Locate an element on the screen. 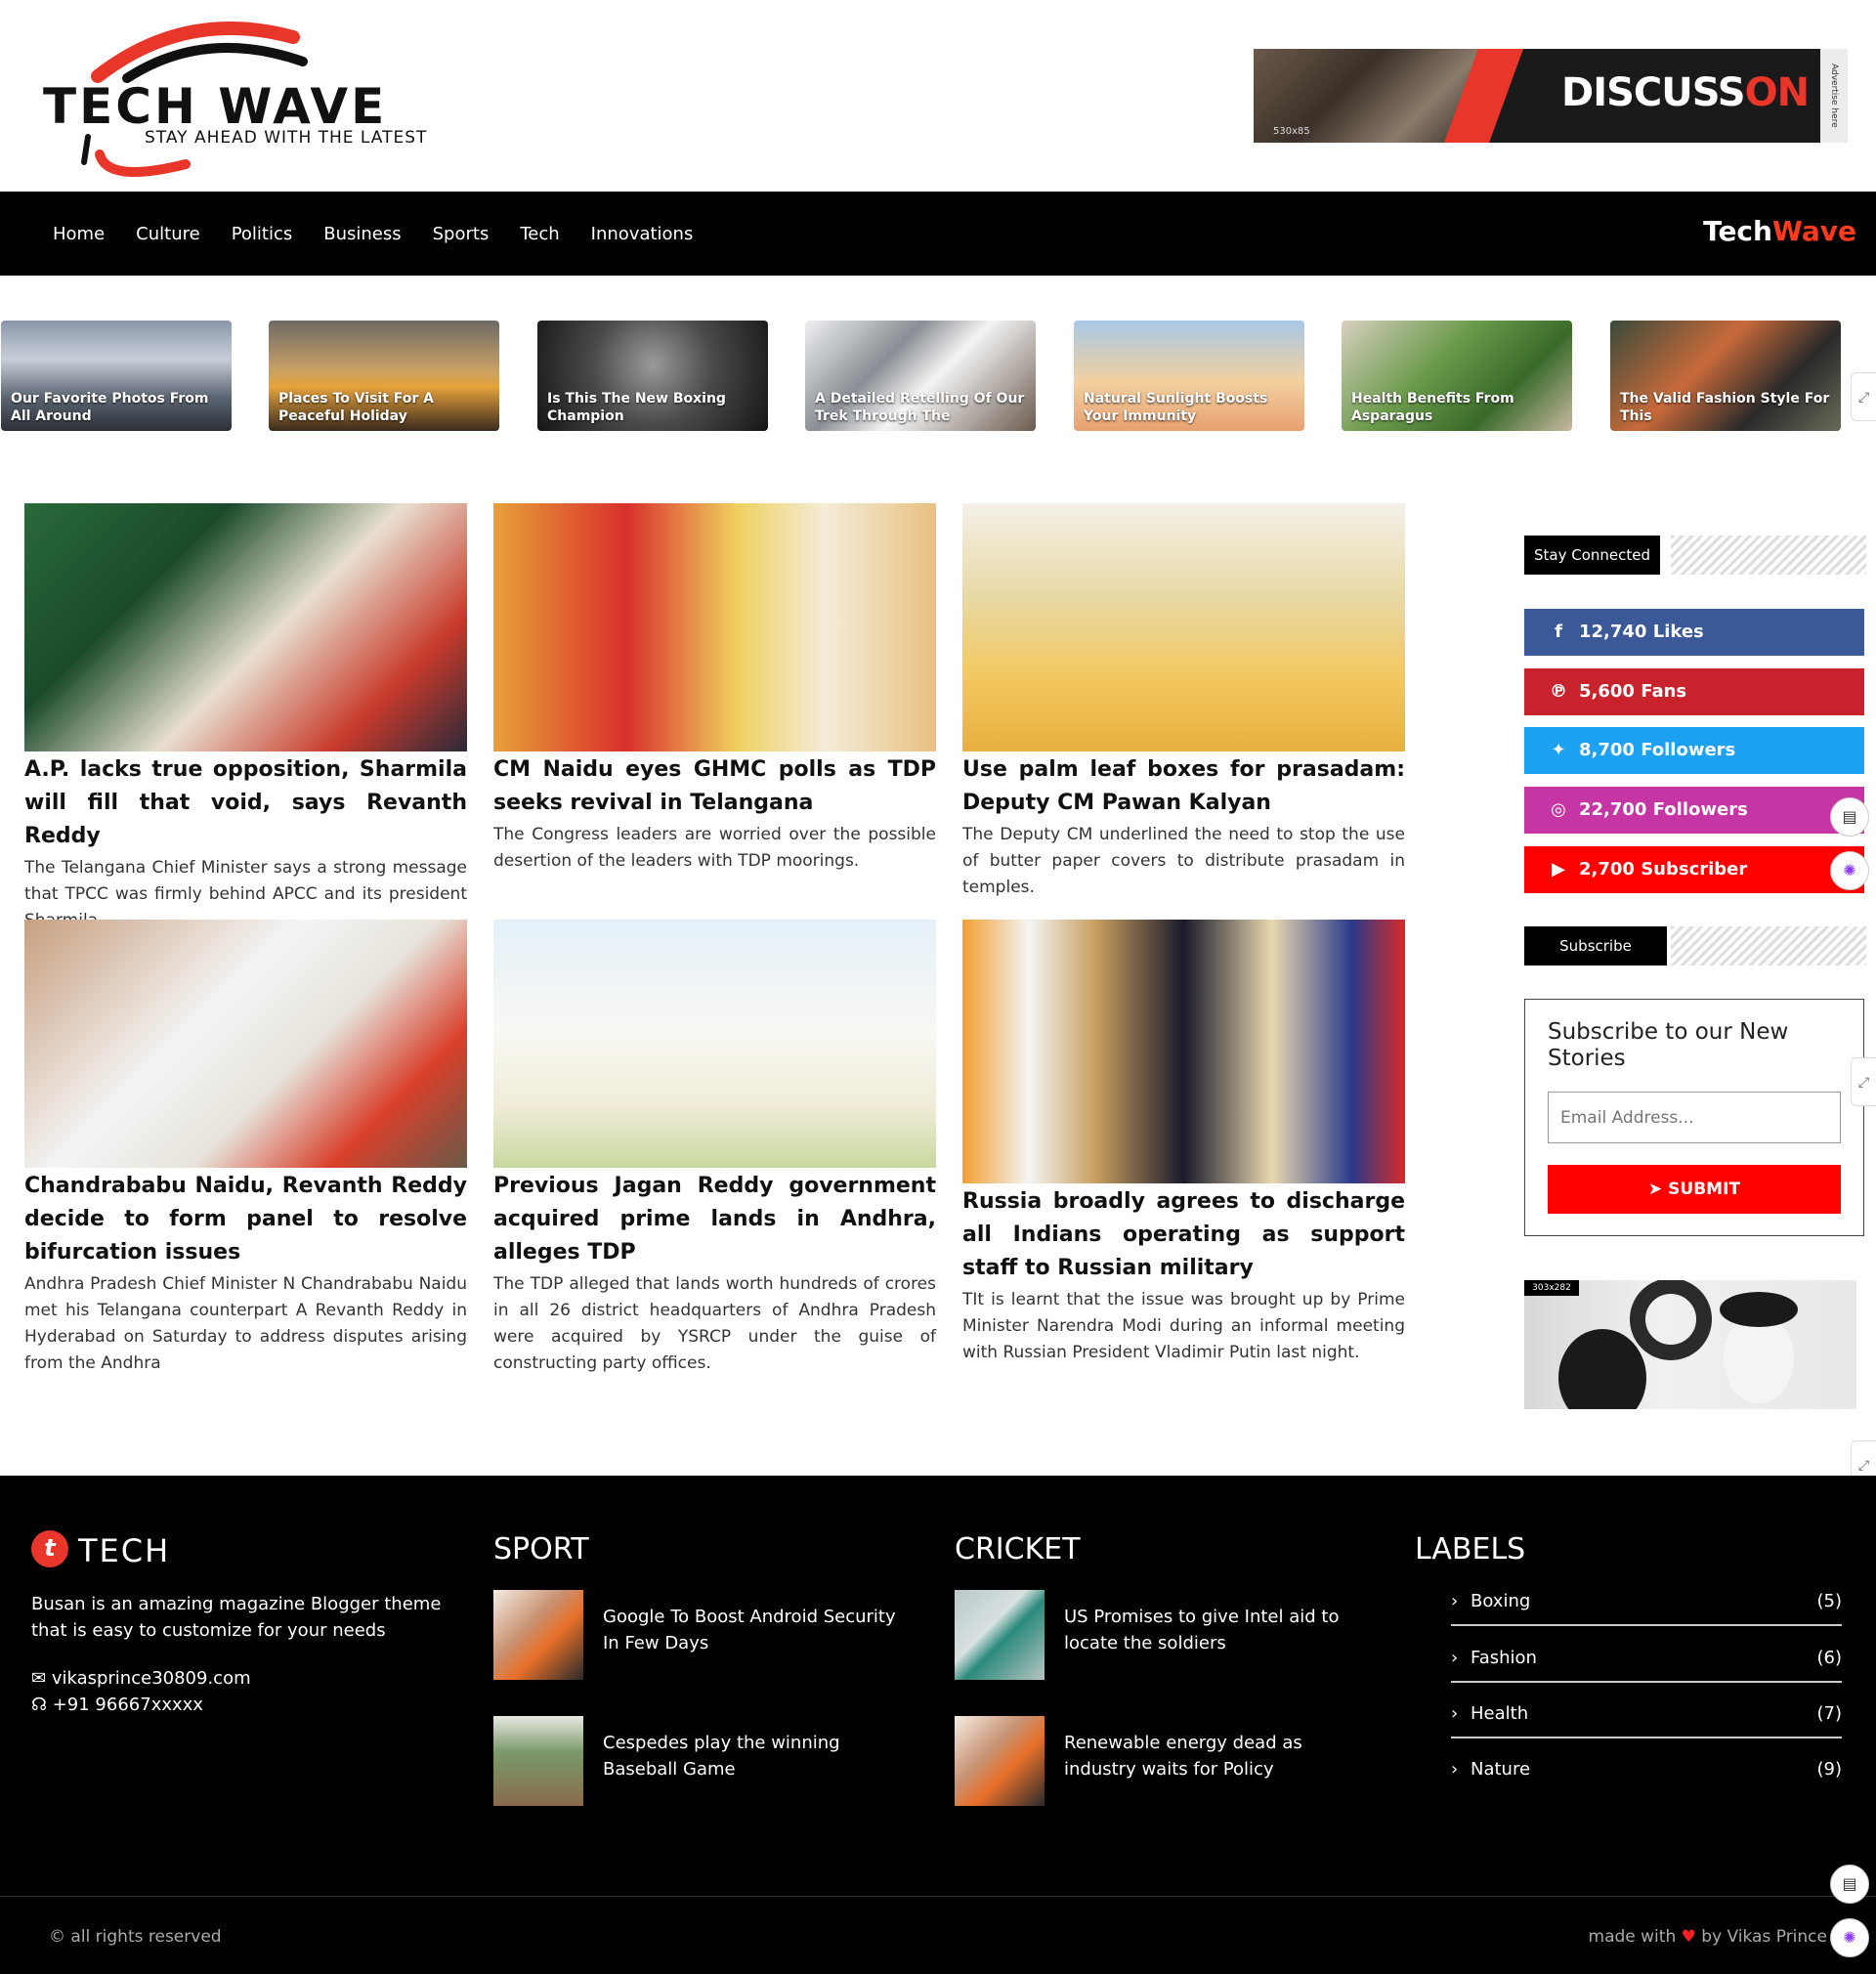  carousel-item: The Valid Fashion Style For This is located at coordinates (1725, 376).